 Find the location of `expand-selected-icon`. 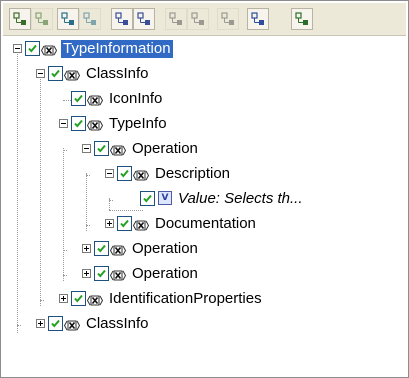

expand-selected-icon is located at coordinates (68, 19).